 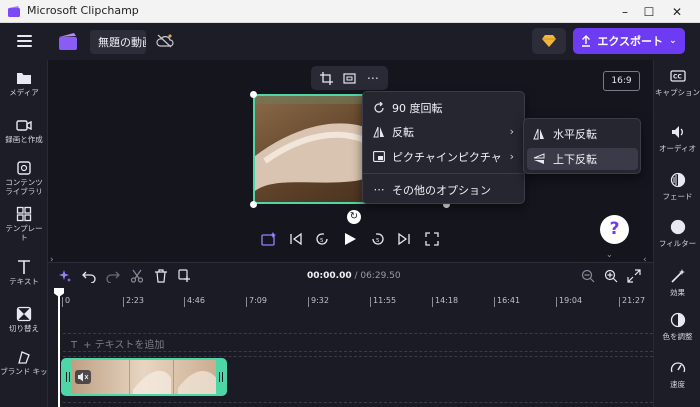 I want to click on sidebar-item-transitions: 切り替え, so click(x=24, y=319).